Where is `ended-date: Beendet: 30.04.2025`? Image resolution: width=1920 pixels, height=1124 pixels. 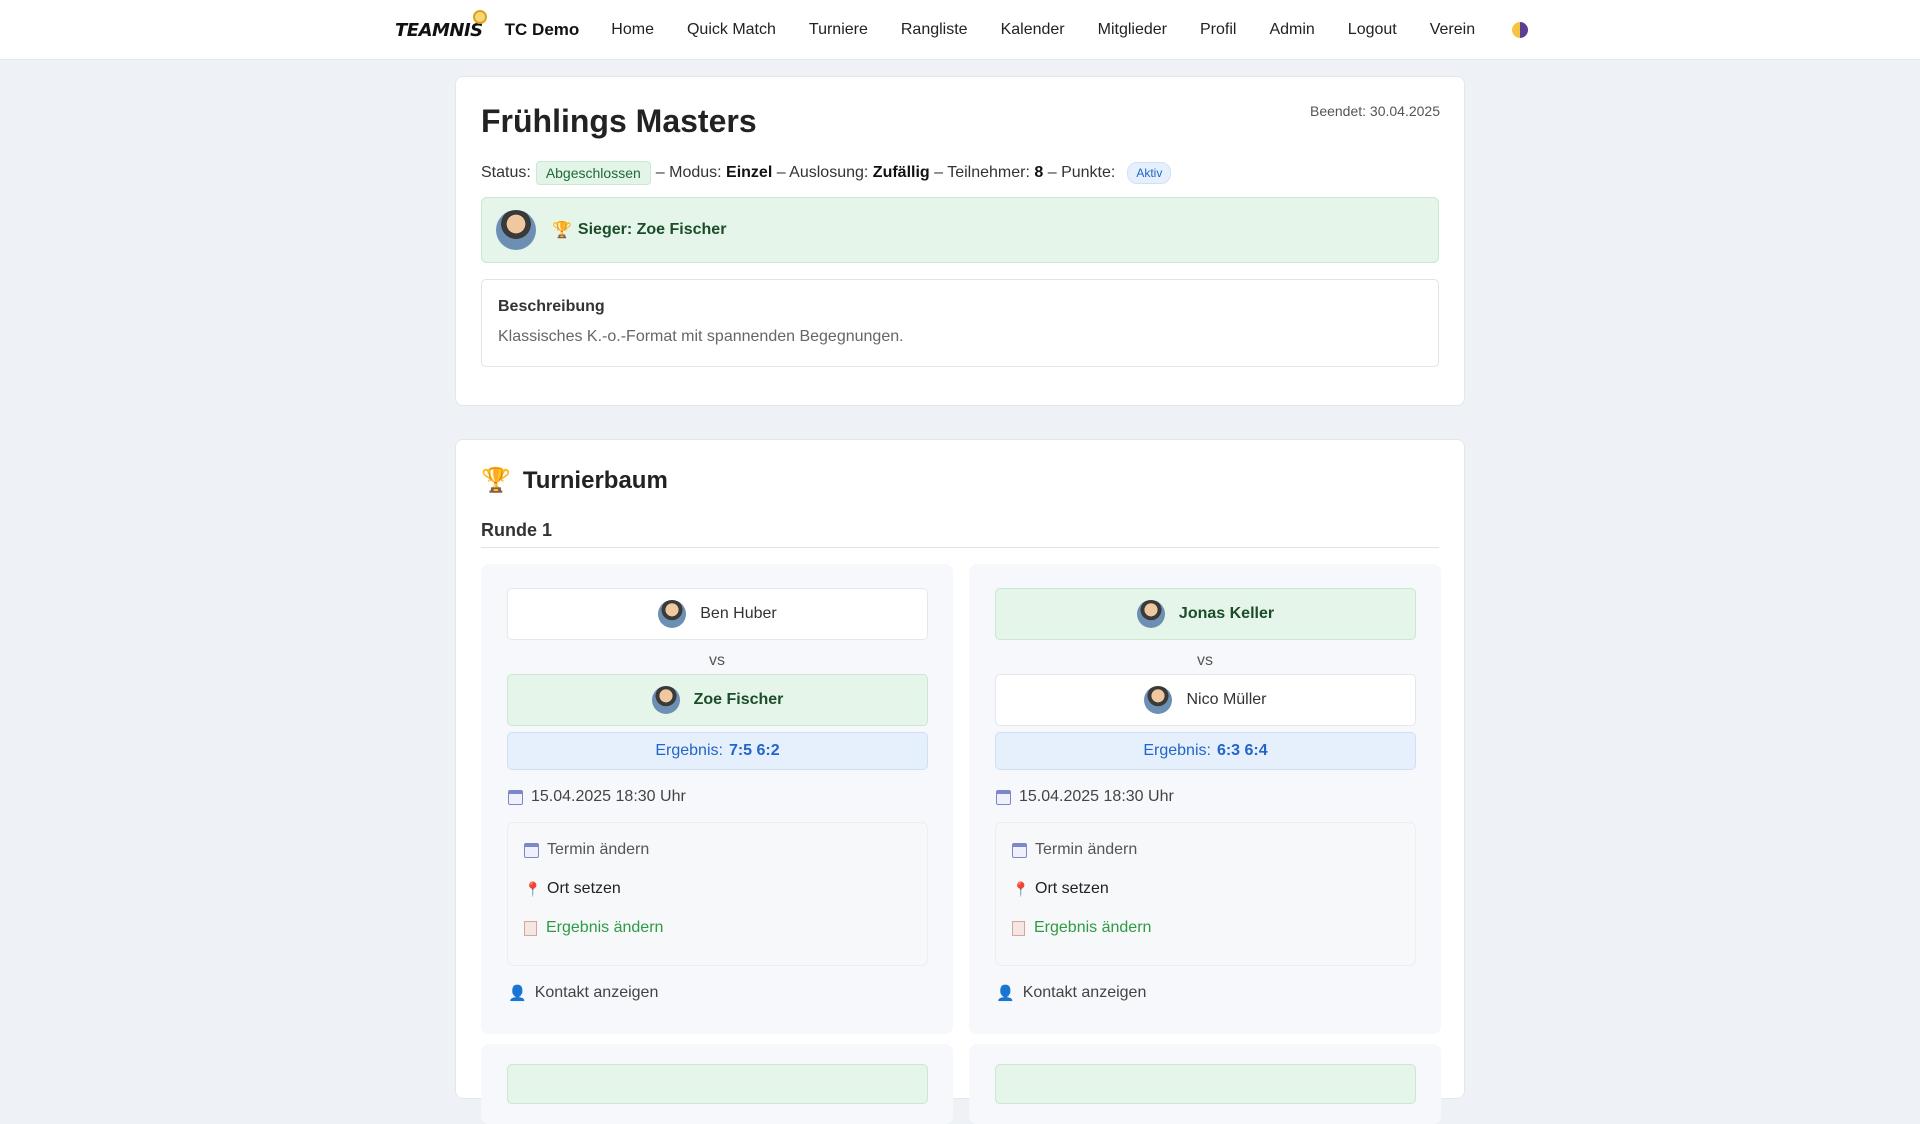
ended-date: Beendet: 30.04.2025 is located at coordinates (1374, 111).